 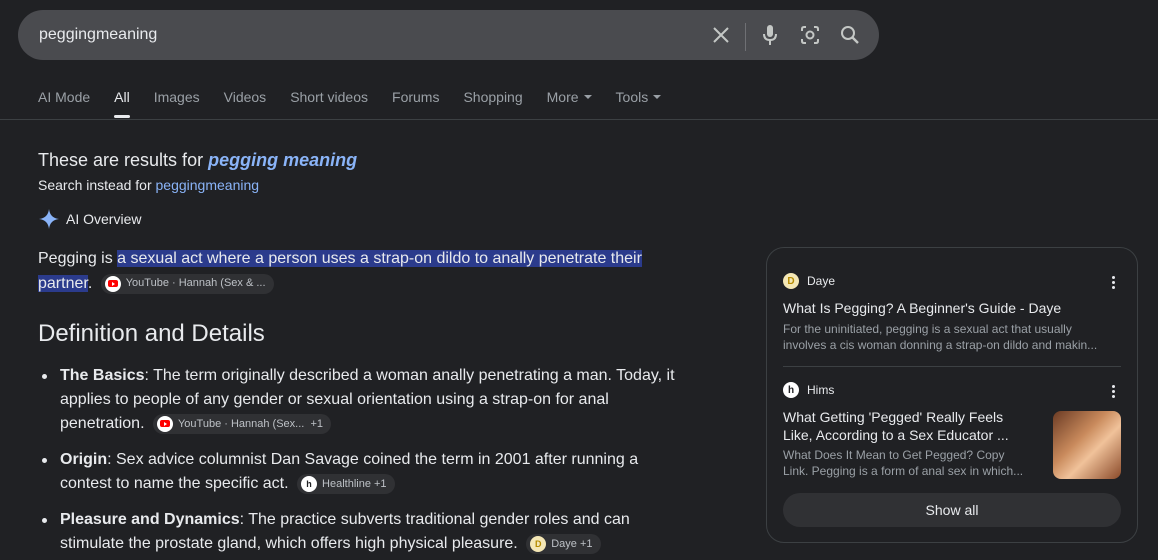 I want to click on tab-forums: Forums, so click(x=415, y=104).